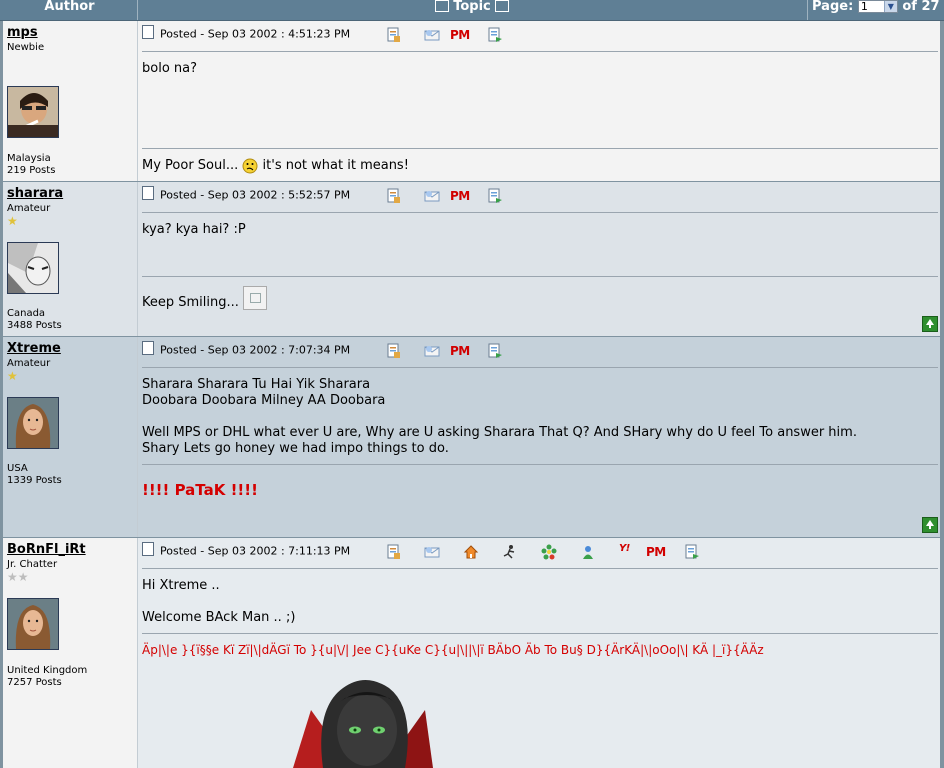 The width and height of the screenshot is (944, 768). I want to click on confused-smiley-icon, so click(250, 166).